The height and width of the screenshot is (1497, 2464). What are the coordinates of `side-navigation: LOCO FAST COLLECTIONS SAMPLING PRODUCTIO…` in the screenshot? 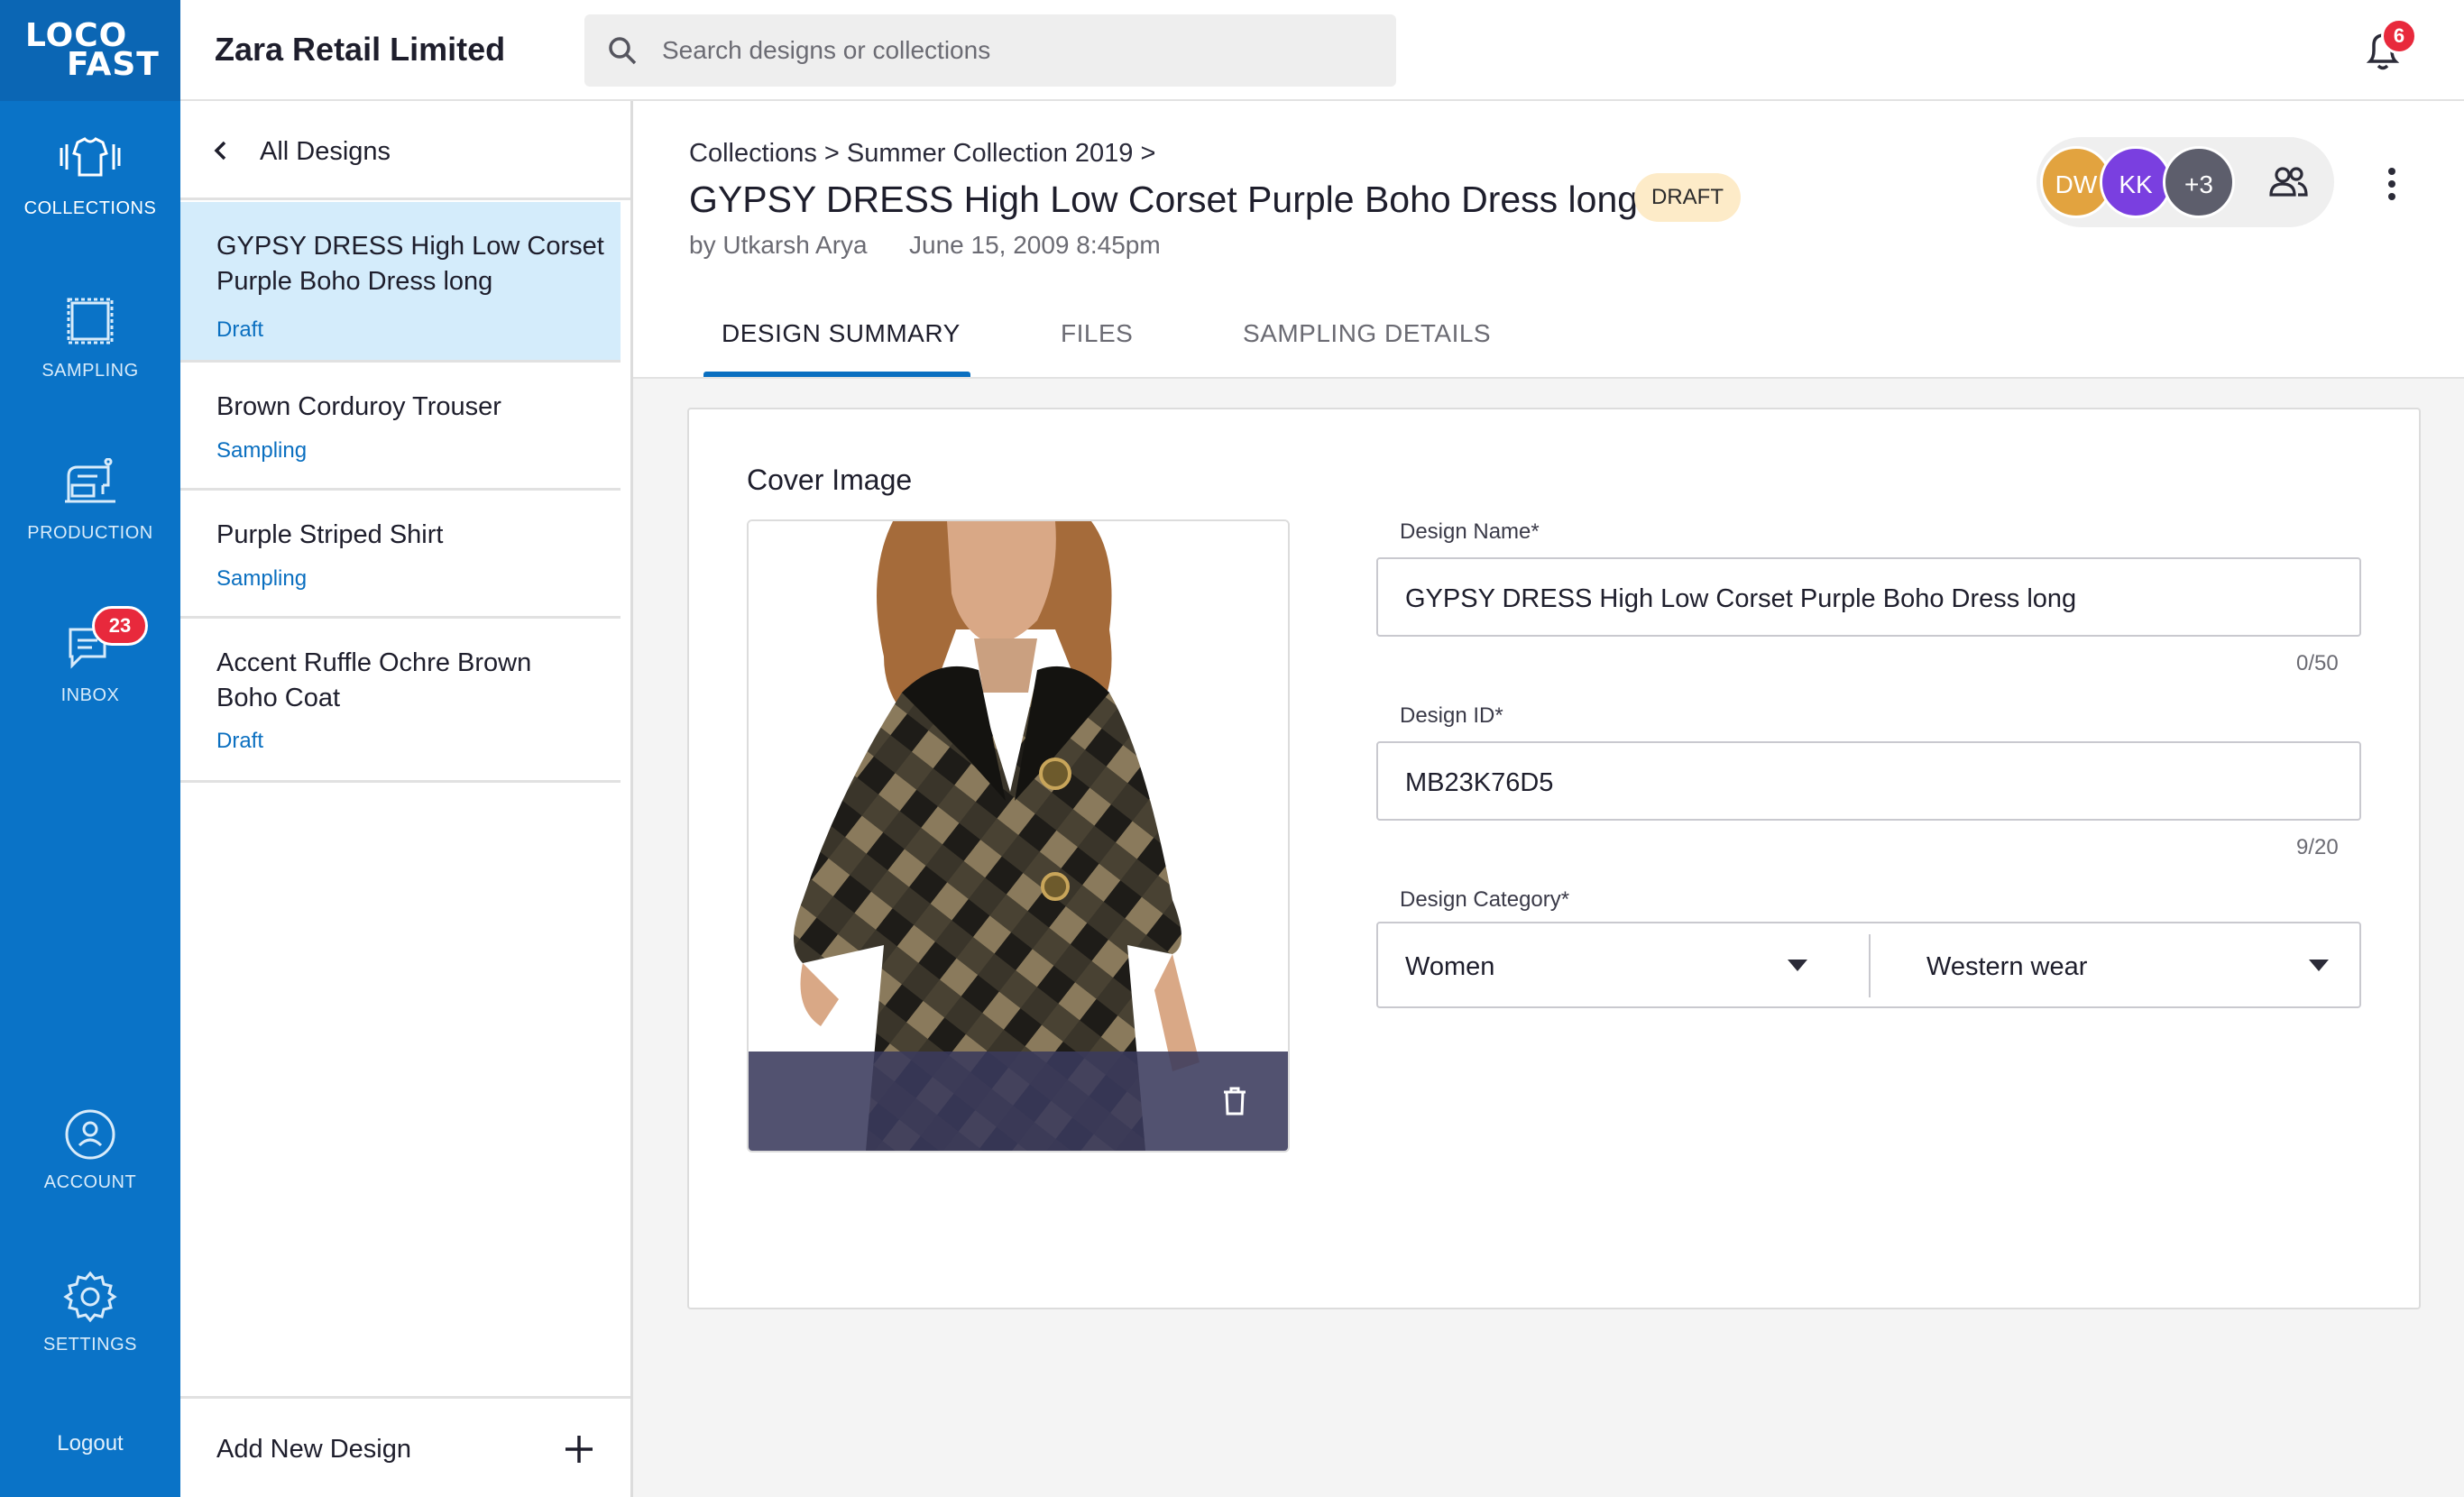 It's located at (90, 748).